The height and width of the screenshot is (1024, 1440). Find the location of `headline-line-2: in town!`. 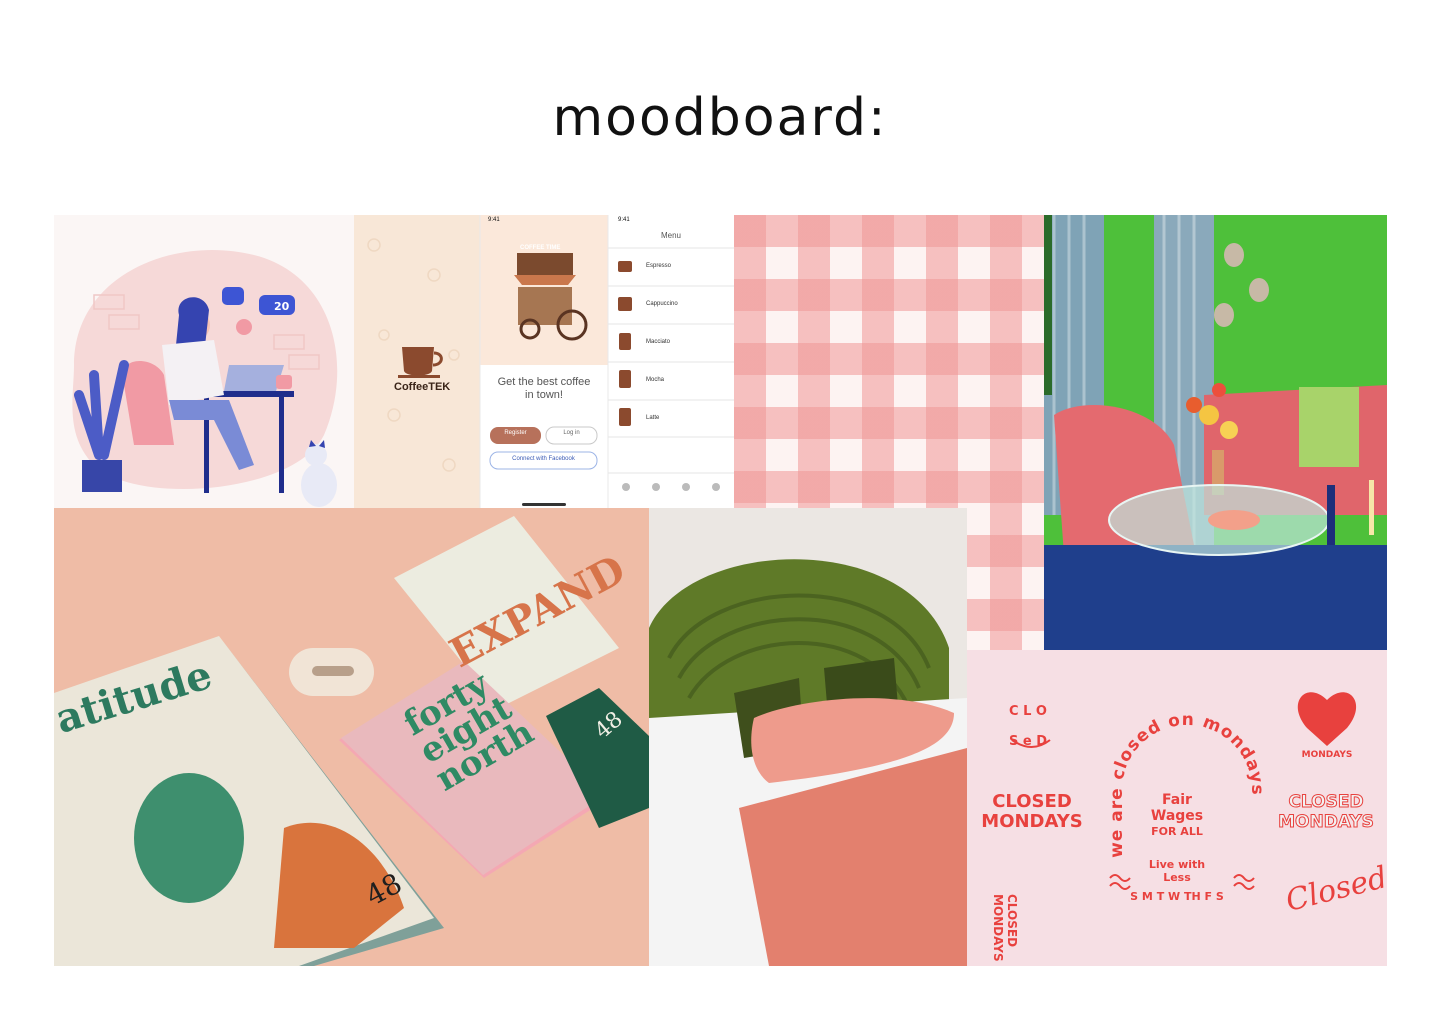

headline-line-2: in town! is located at coordinates (544, 395).